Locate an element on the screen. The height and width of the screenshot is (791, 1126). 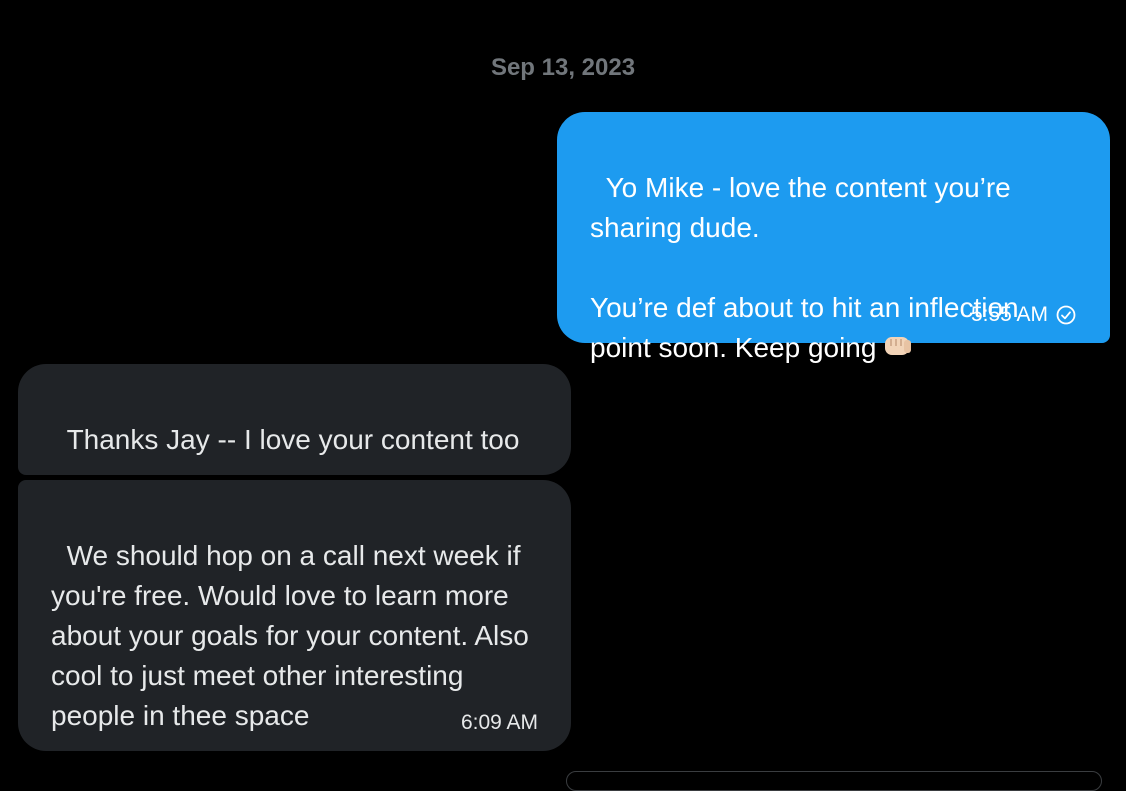
message-text: Thanks Jay -- I love your content too is located at coordinates (293, 439).